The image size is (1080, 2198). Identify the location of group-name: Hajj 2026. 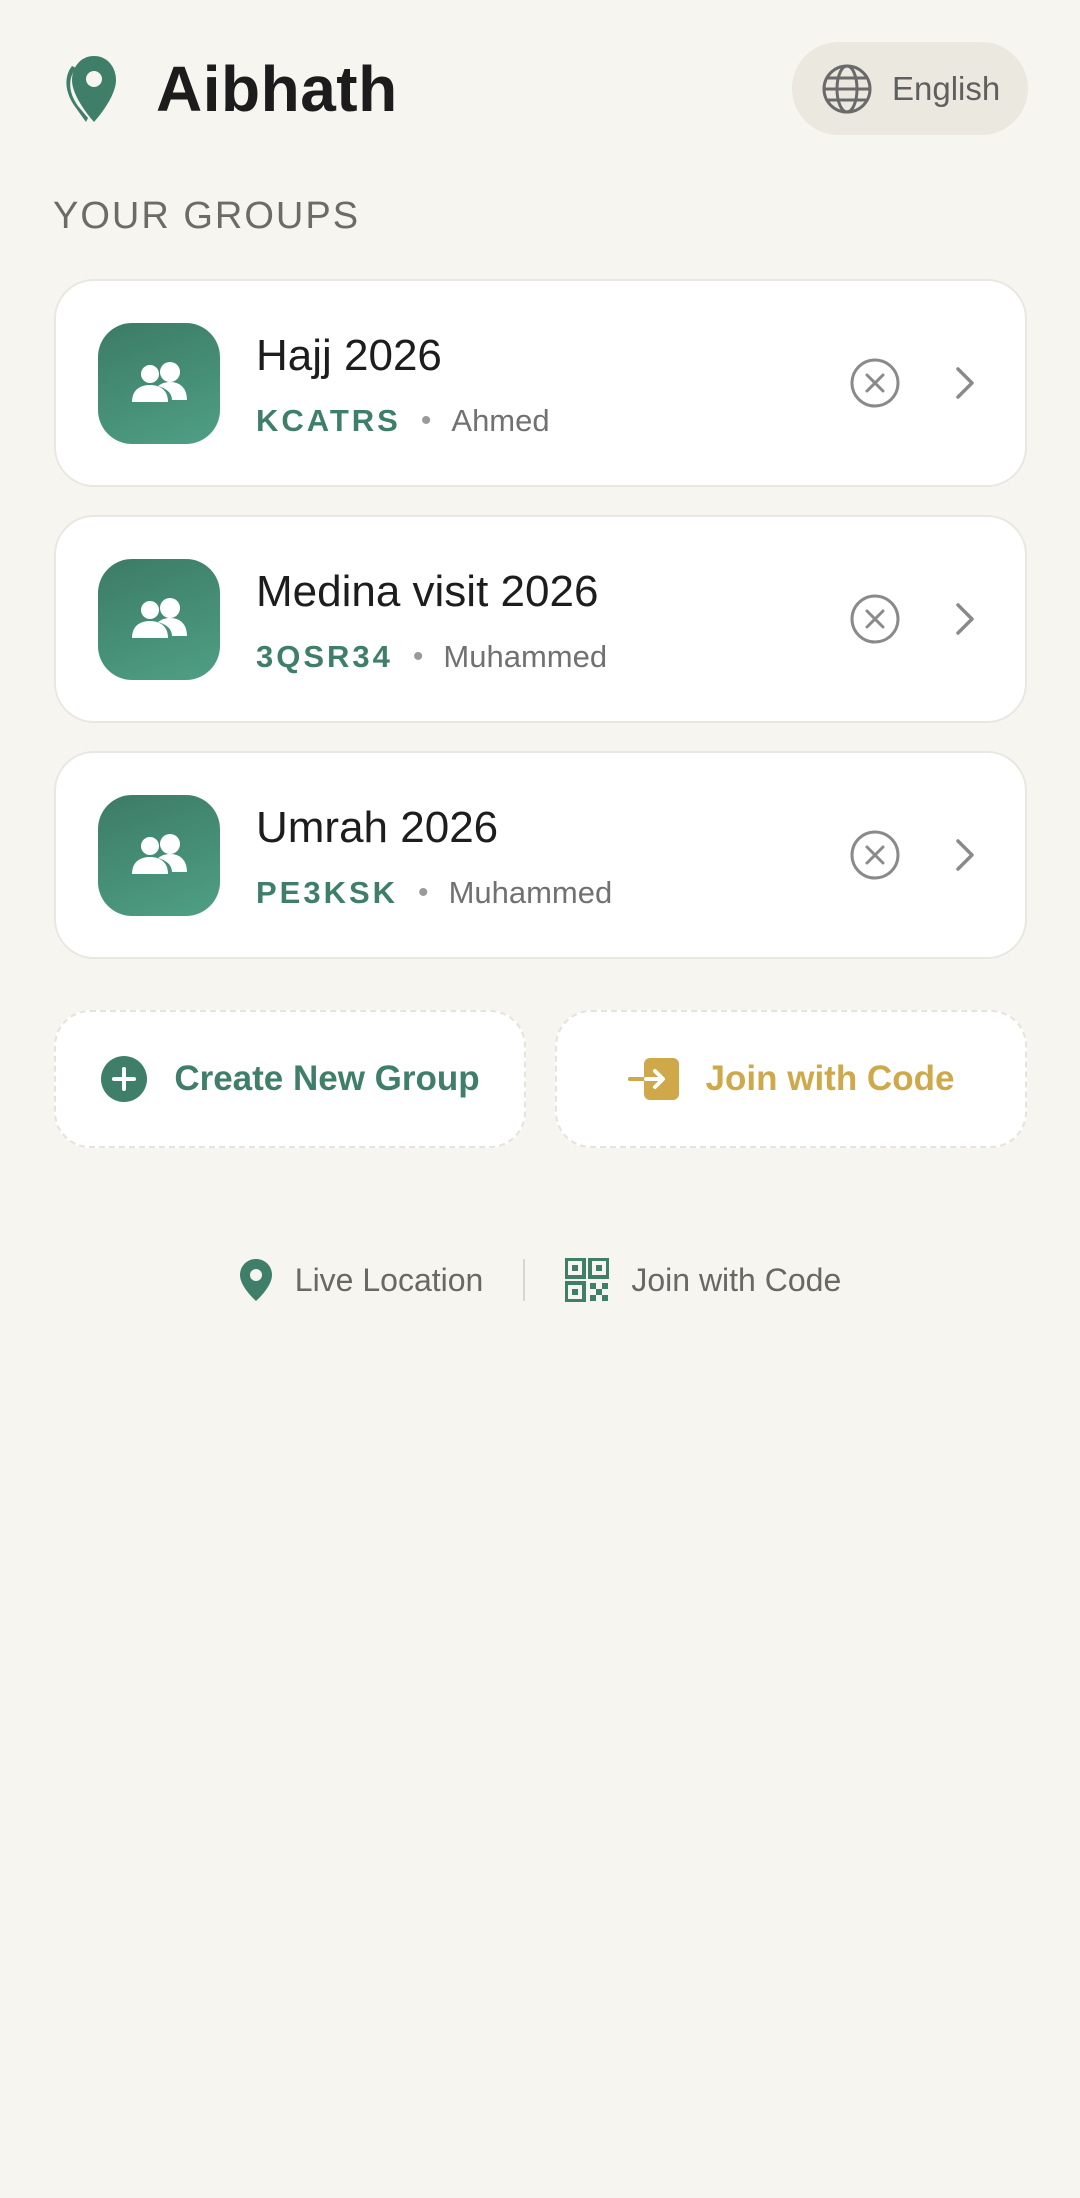
(349, 355).